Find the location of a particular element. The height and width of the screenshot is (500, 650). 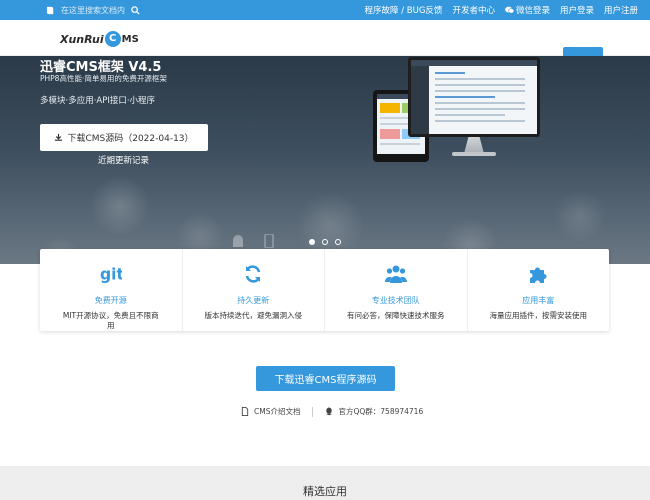

wechat-icon is located at coordinates (509, 10).